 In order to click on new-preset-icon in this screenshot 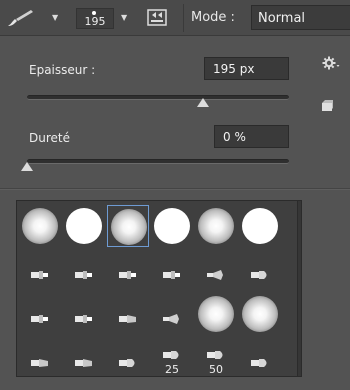, I will do `click(327, 104)`.